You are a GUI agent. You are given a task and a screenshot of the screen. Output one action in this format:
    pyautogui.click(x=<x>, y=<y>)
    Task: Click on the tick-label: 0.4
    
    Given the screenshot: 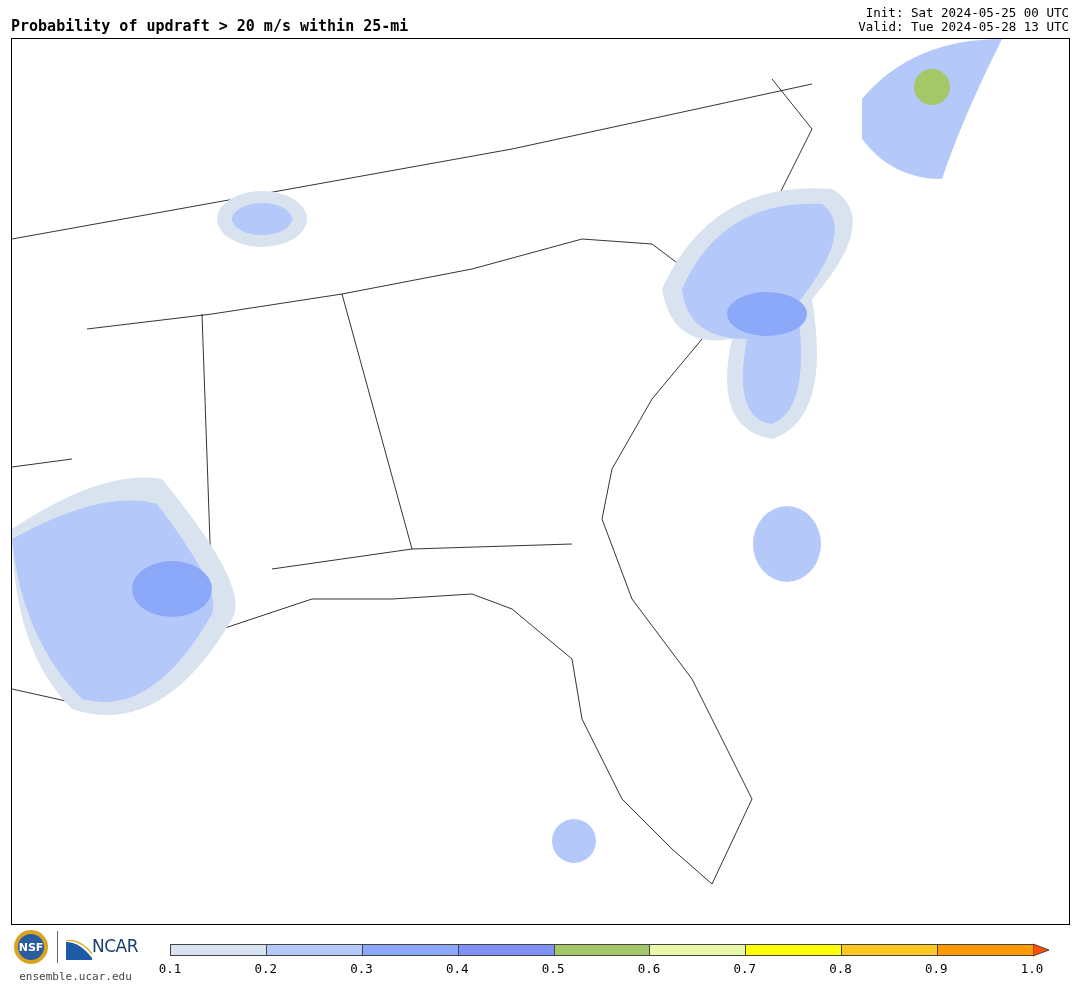 What is the action you would take?
    pyautogui.click(x=457, y=969)
    